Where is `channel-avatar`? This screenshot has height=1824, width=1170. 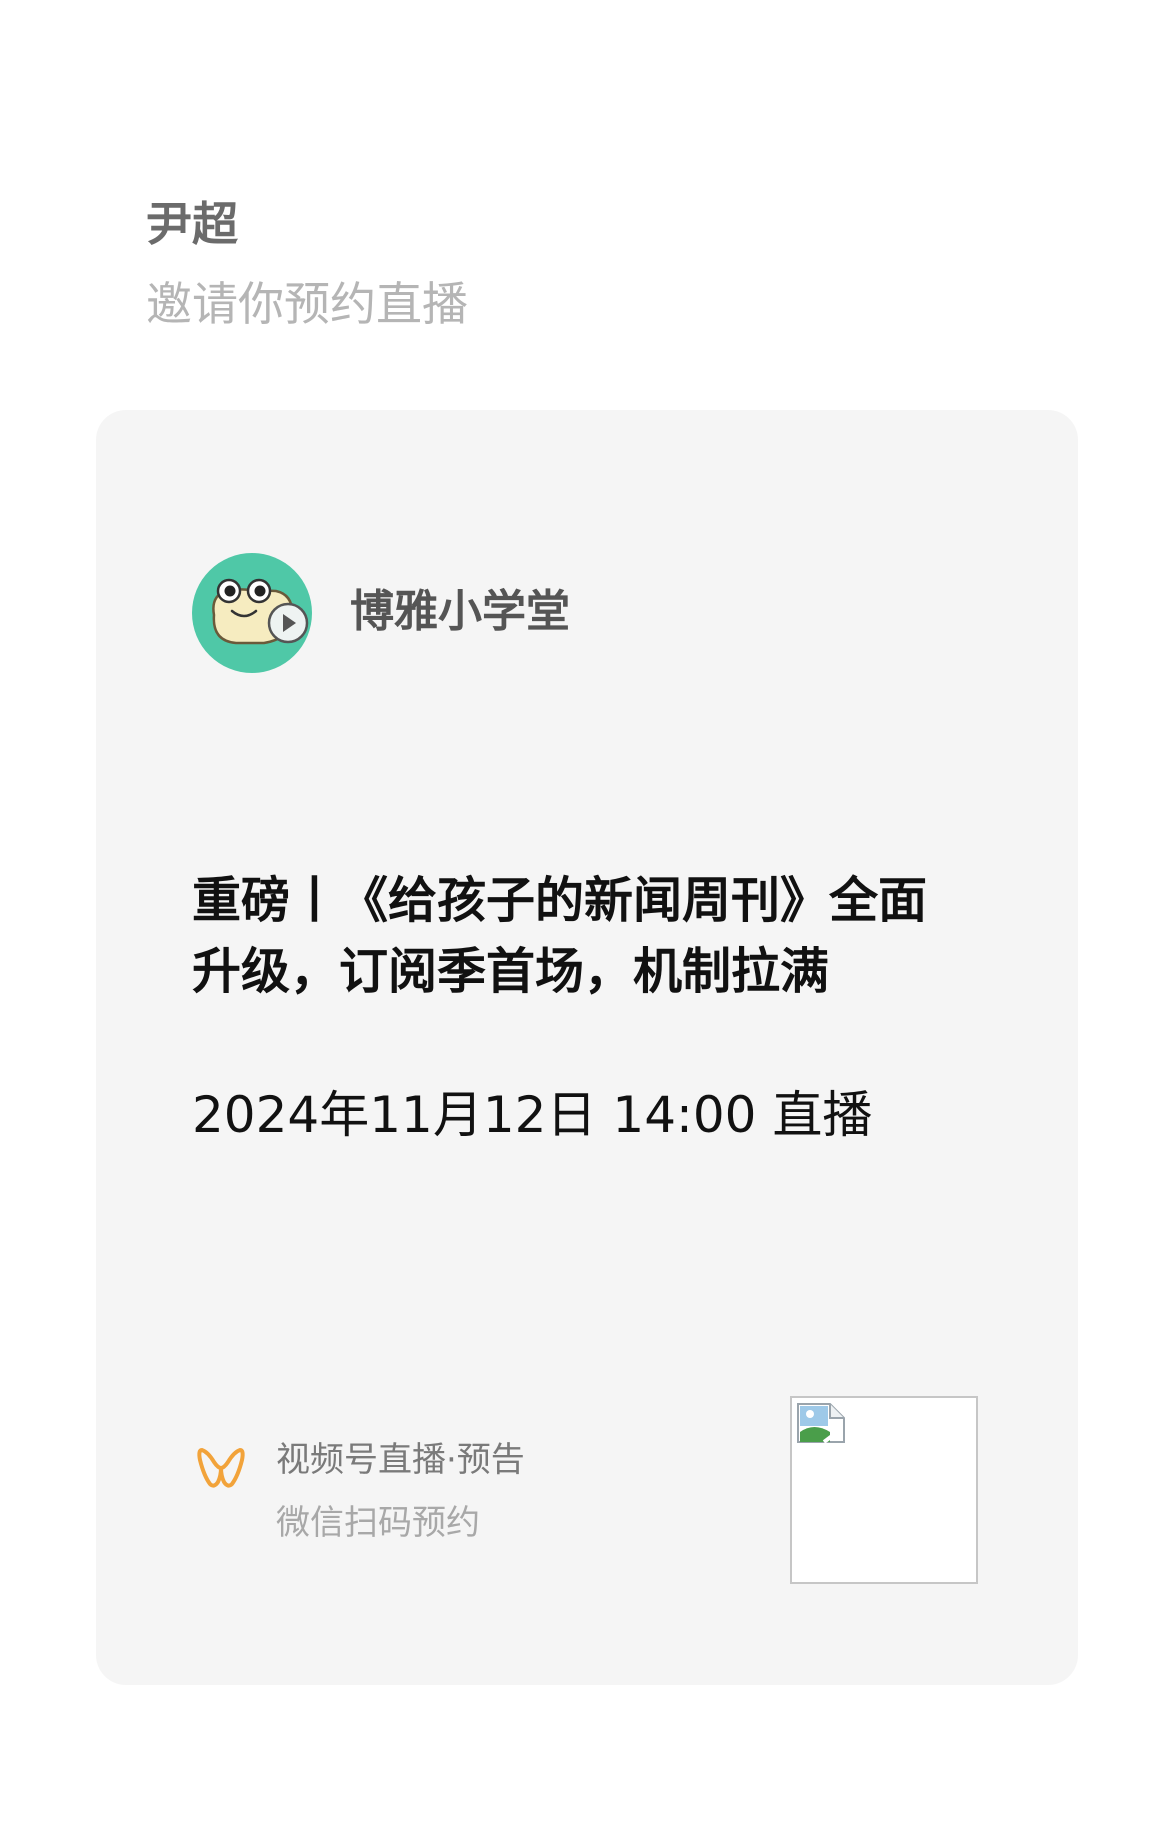
channel-avatar is located at coordinates (252, 613).